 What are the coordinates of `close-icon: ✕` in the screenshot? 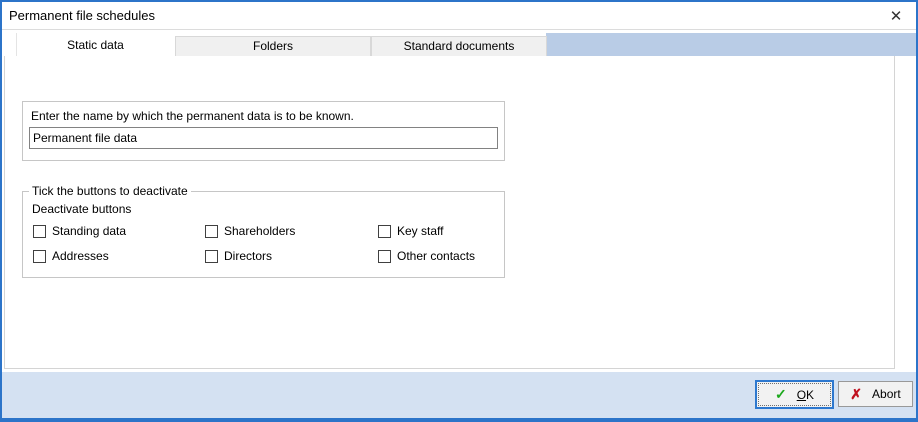 It's located at (896, 15).